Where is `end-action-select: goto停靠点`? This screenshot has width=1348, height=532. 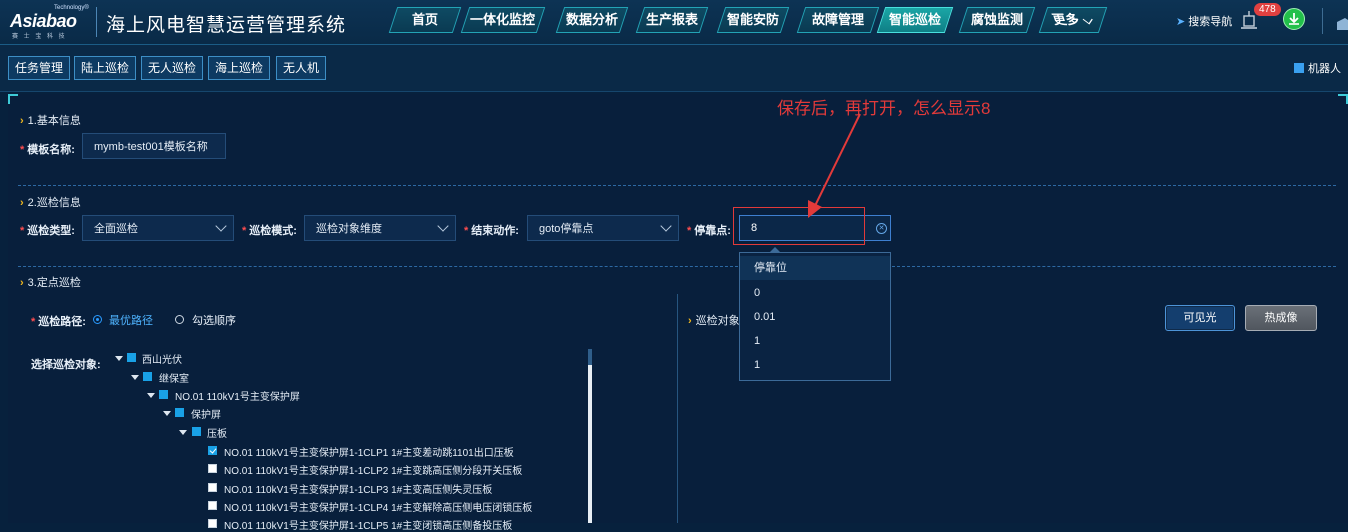
end-action-select: goto停靠点 is located at coordinates (603, 228).